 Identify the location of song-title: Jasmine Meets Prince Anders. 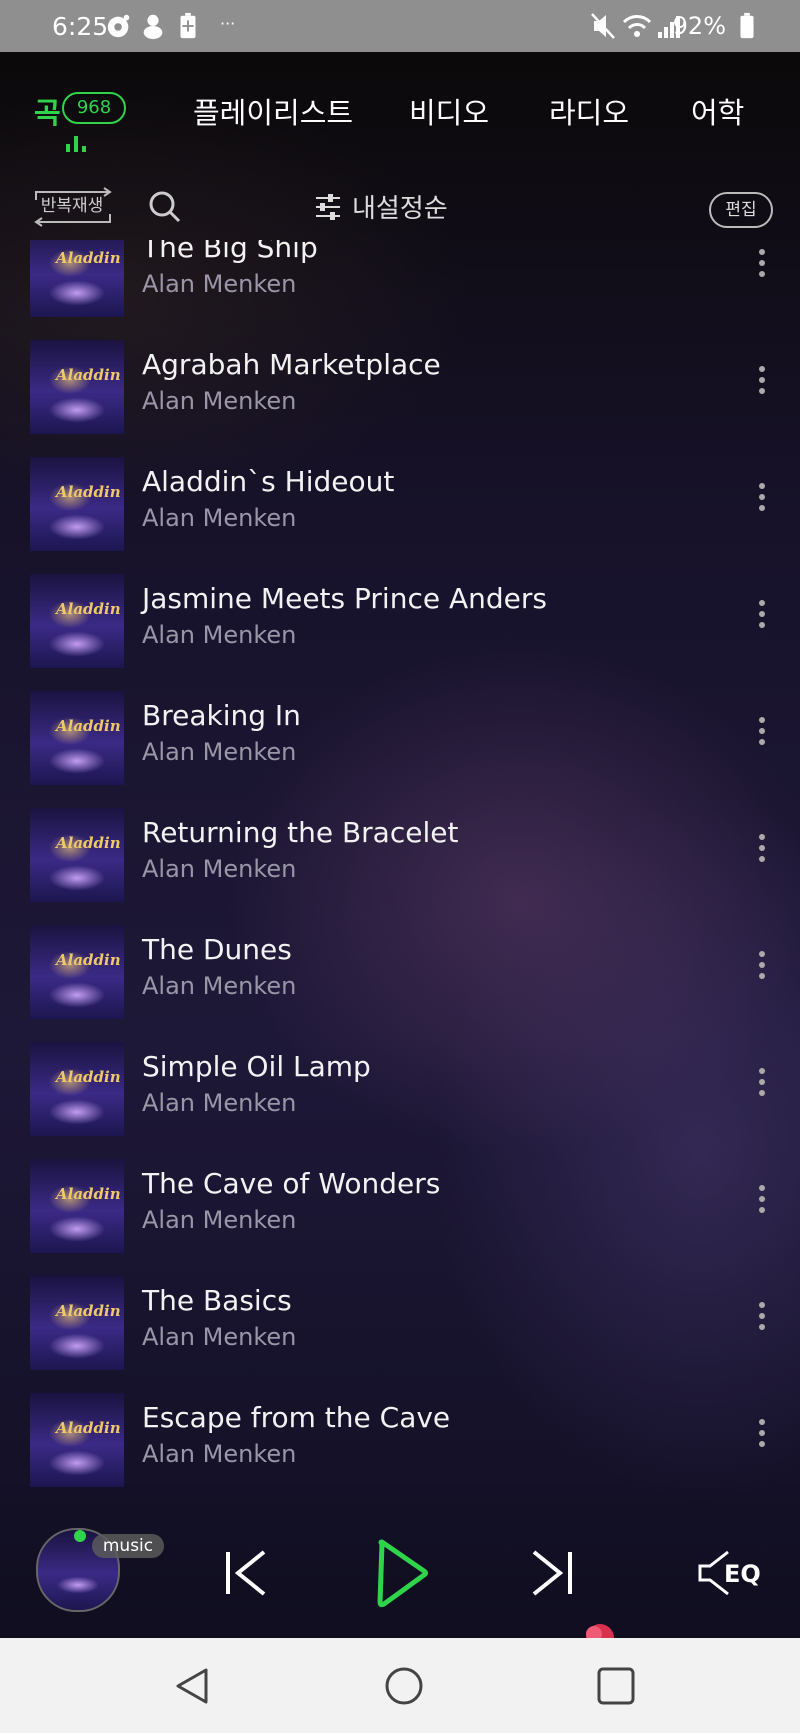
(344, 598).